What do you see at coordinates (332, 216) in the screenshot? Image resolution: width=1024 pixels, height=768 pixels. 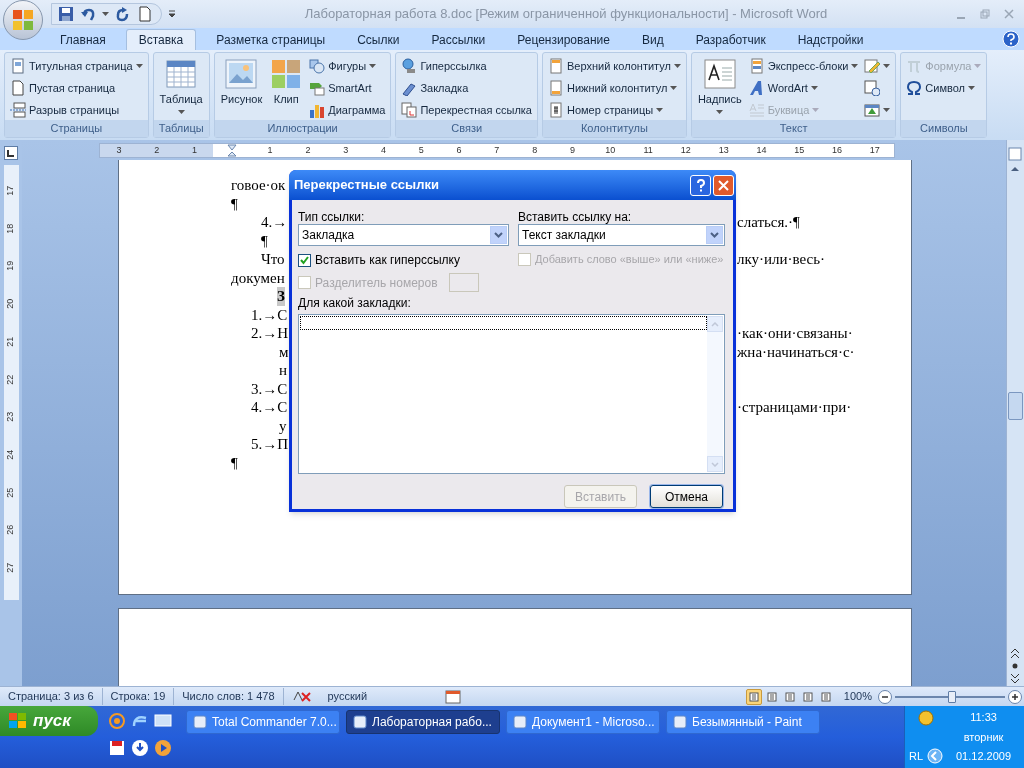 I see `field-label: Тип ссылки:` at bounding box center [332, 216].